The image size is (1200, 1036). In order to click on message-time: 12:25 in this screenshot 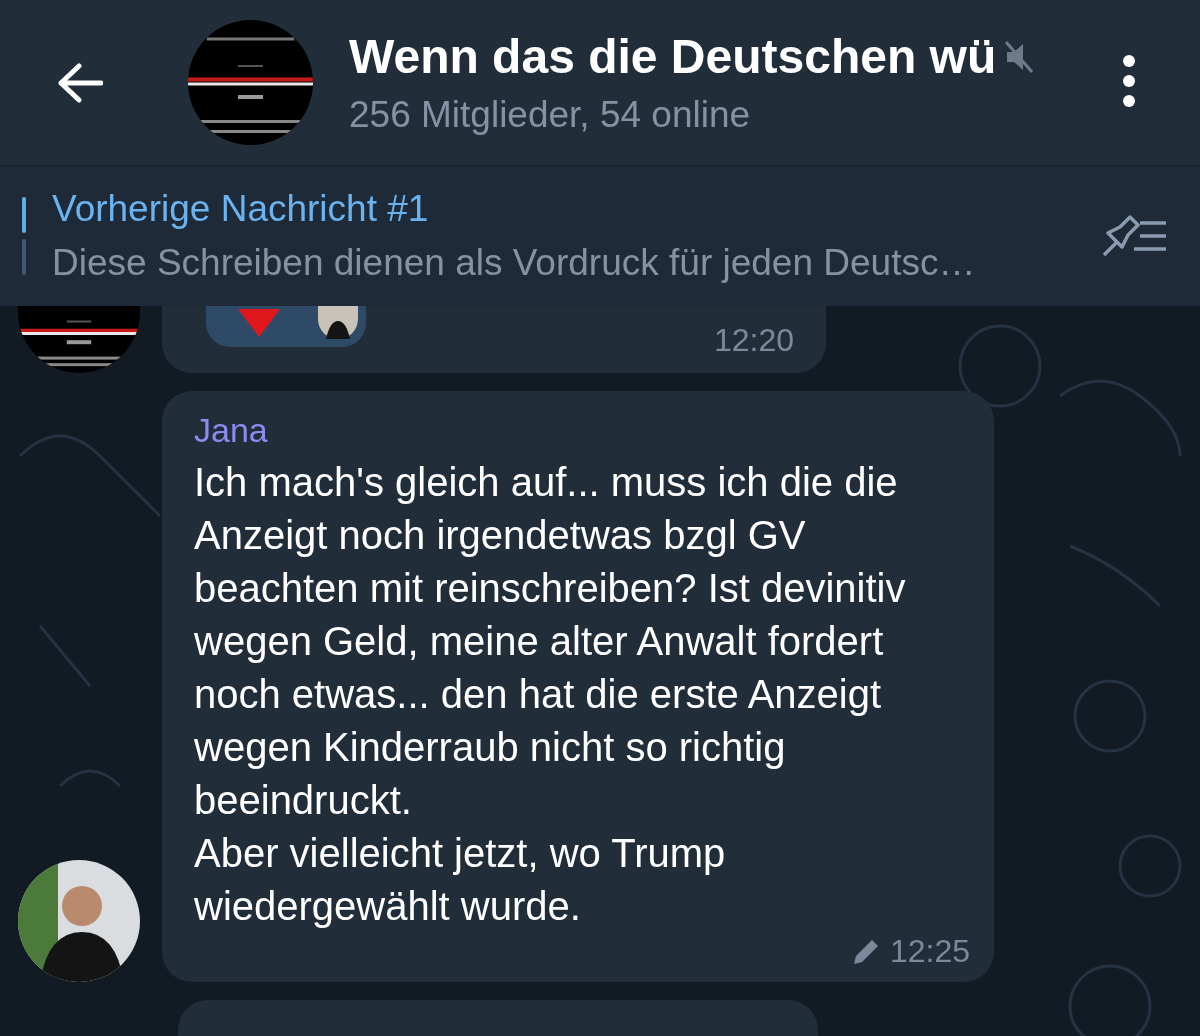, I will do `click(929, 951)`.